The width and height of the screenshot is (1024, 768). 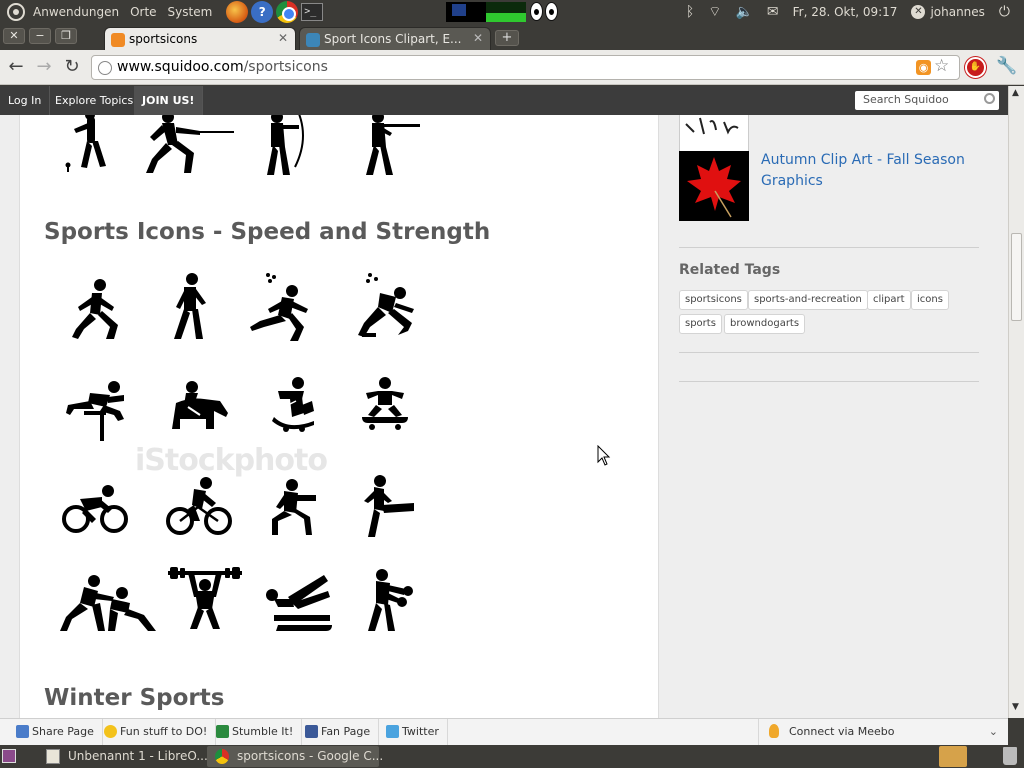 What do you see at coordinates (714, 186) in the screenshot?
I see `autumn-leaf-thumbnail` at bounding box center [714, 186].